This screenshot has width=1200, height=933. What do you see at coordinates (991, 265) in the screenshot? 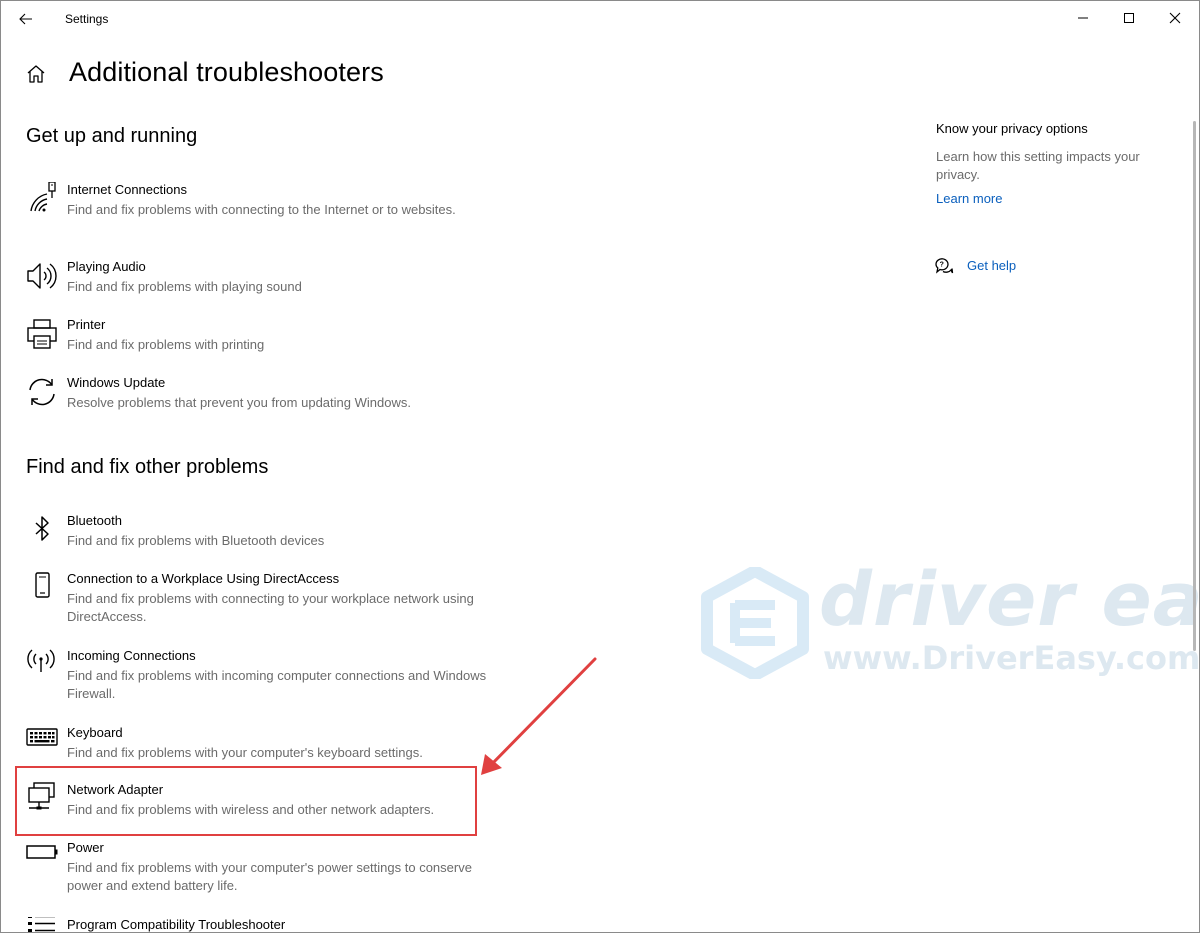
I see `get-help-link: Get help` at bounding box center [991, 265].